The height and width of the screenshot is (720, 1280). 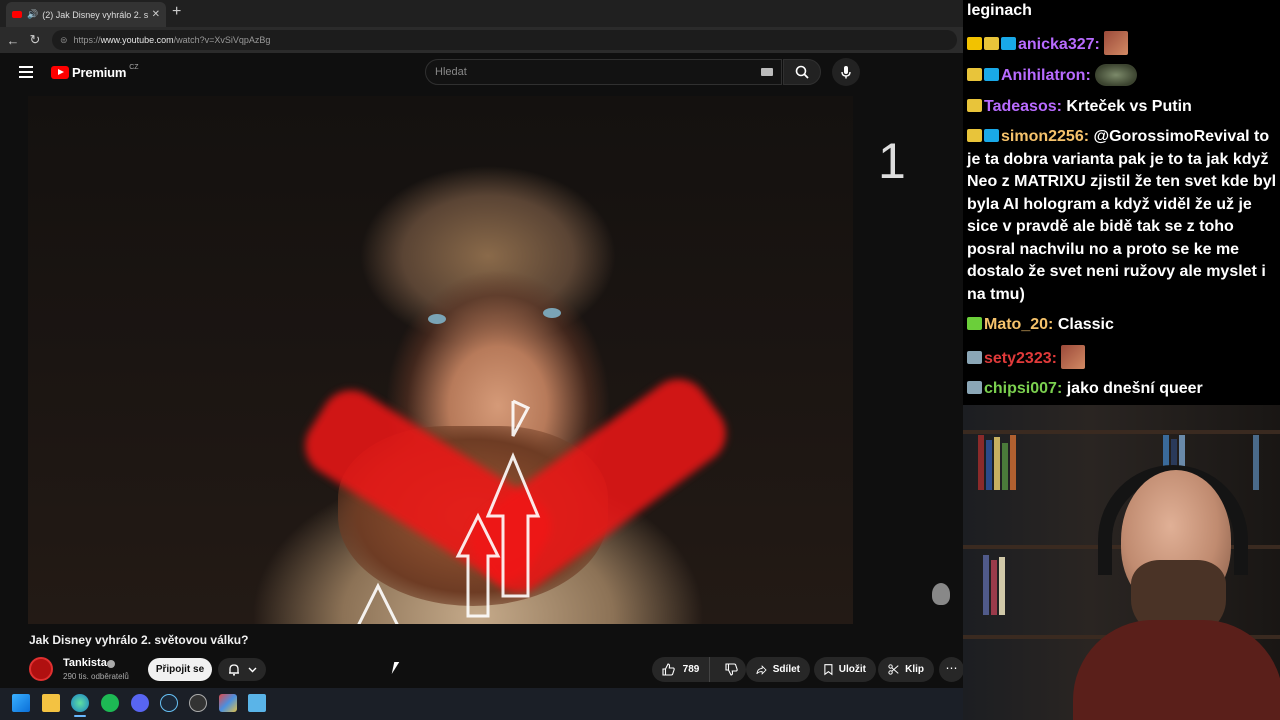 I want to click on search-input, so click(x=603, y=72).